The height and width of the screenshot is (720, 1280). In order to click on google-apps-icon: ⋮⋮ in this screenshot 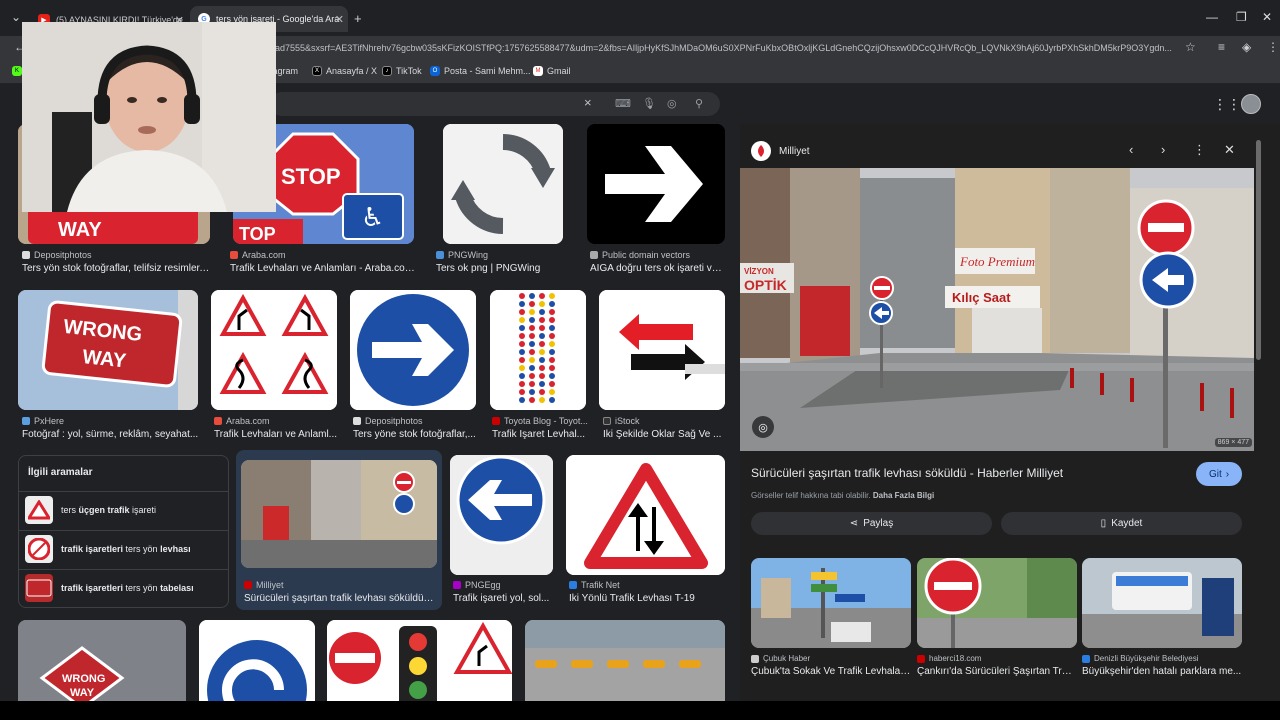, I will do `click(1227, 104)`.